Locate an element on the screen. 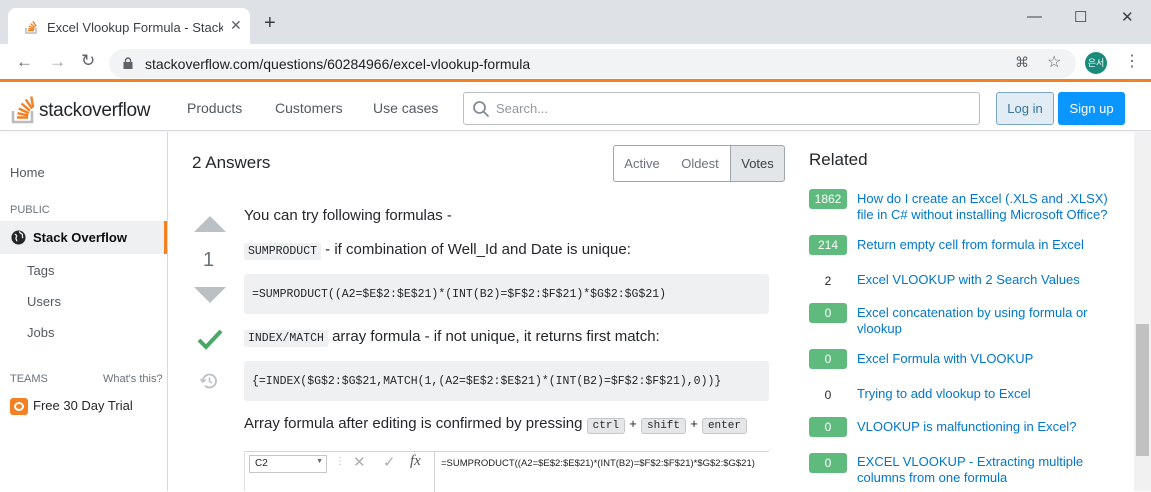  whats-this-link: What's this? is located at coordinates (133, 379).